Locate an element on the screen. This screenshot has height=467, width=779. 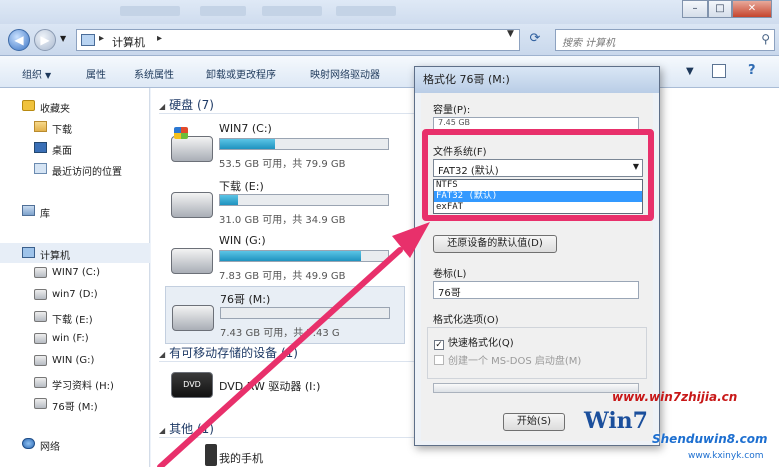
drive-tile-c: WIN7 (C:) 53.5 GB 可用，共 79.9 GB is located at coordinates (285, 147).